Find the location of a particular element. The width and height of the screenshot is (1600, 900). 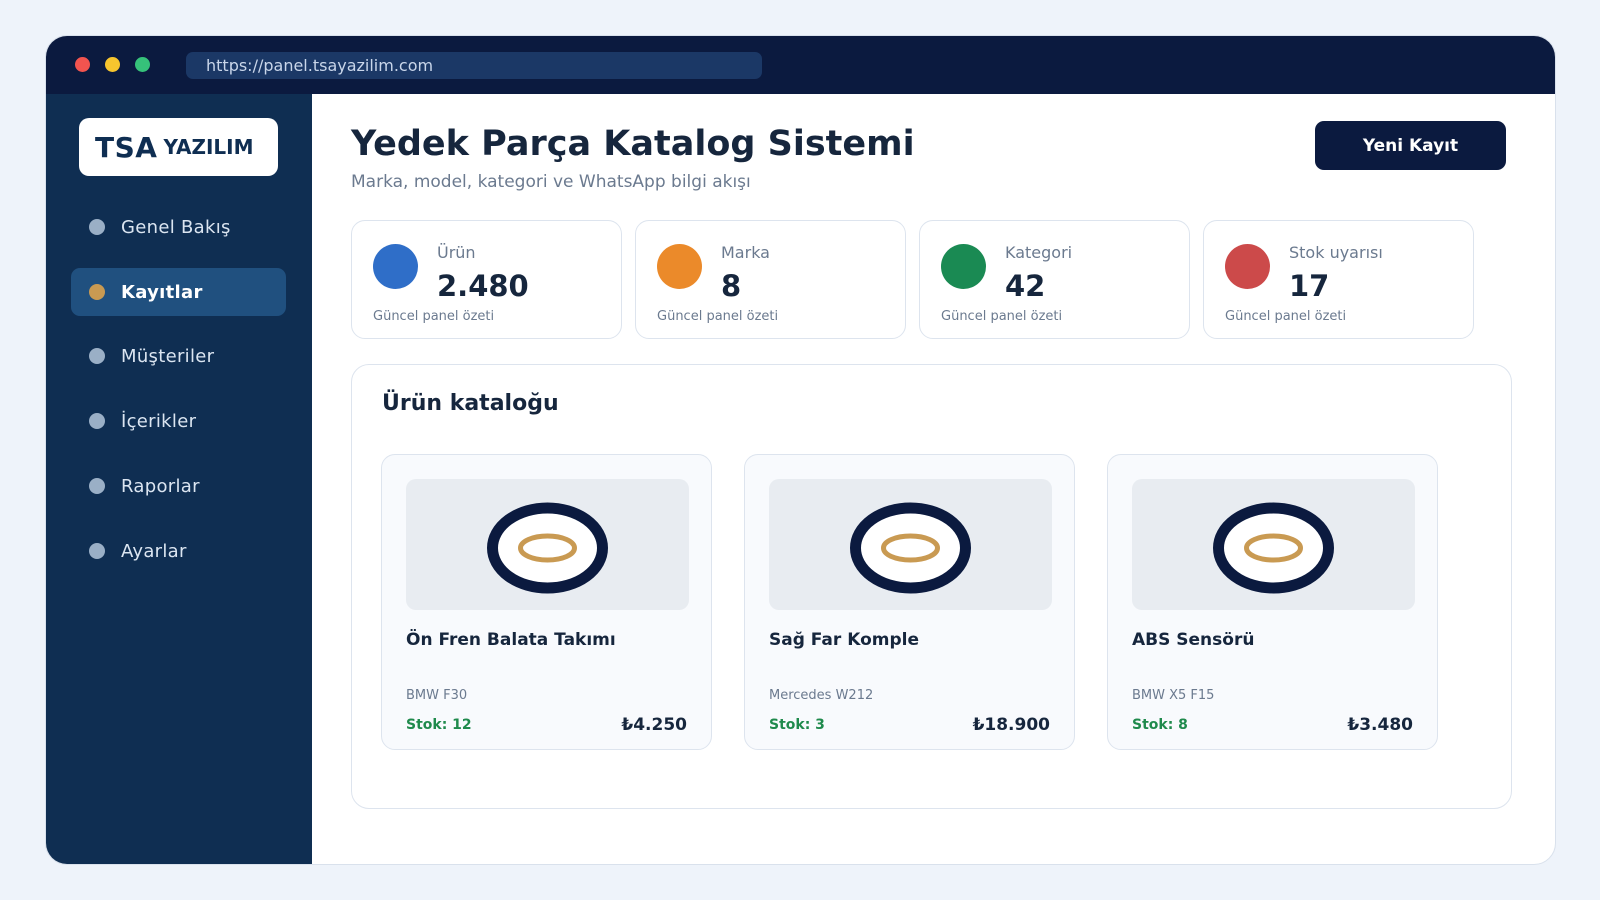

product-price: ₺18.900 is located at coordinates (1011, 725).